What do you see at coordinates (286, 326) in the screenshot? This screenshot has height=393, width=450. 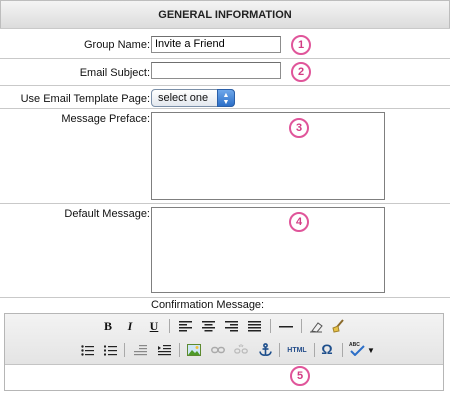 I see `horizontal-rule-icon` at bounding box center [286, 326].